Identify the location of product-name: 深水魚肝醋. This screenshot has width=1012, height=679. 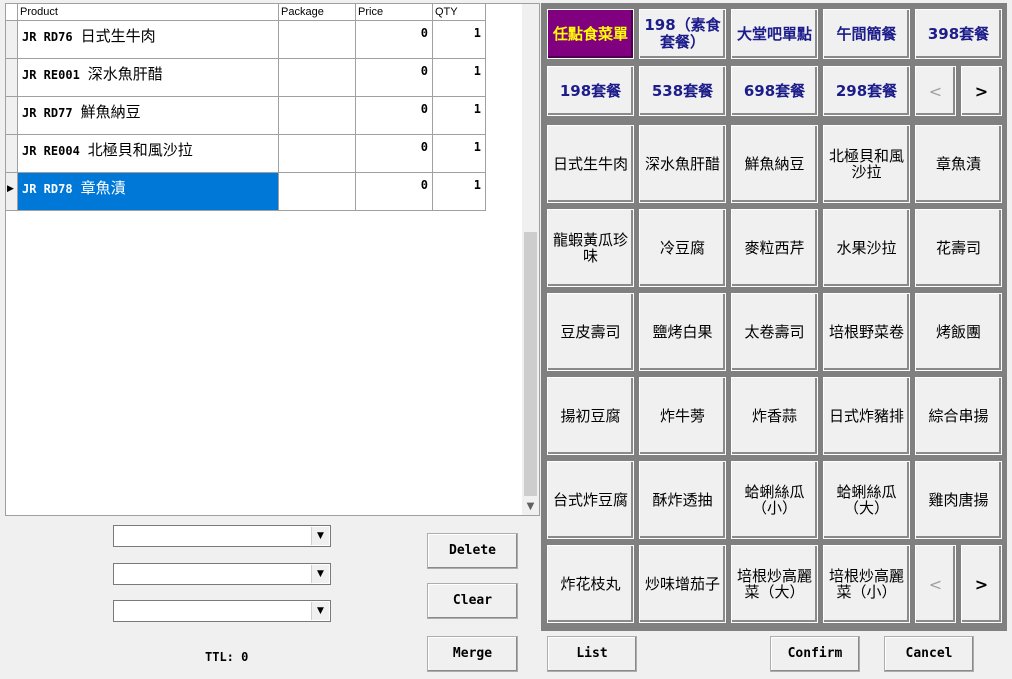
(125, 74).